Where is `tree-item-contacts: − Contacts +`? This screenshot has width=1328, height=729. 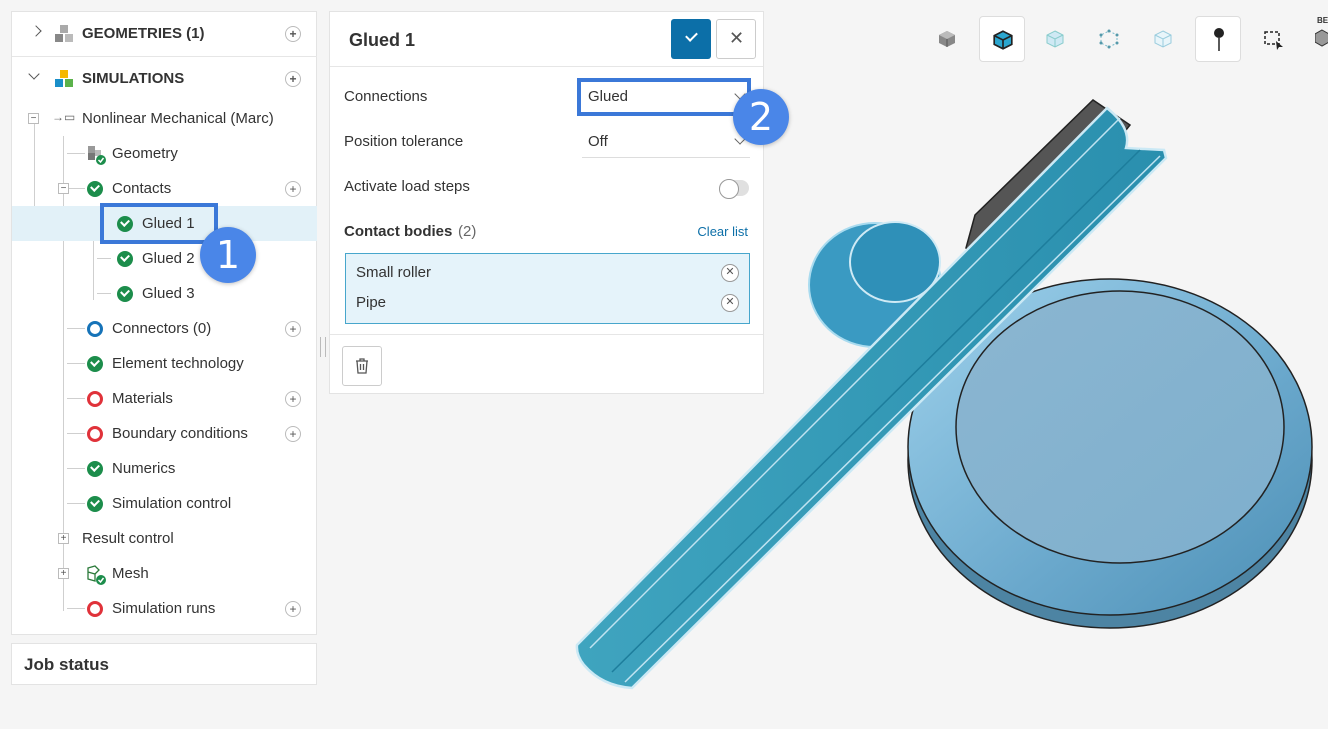
tree-item-contacts: − Contacts + is located at coordinates (164, 188).